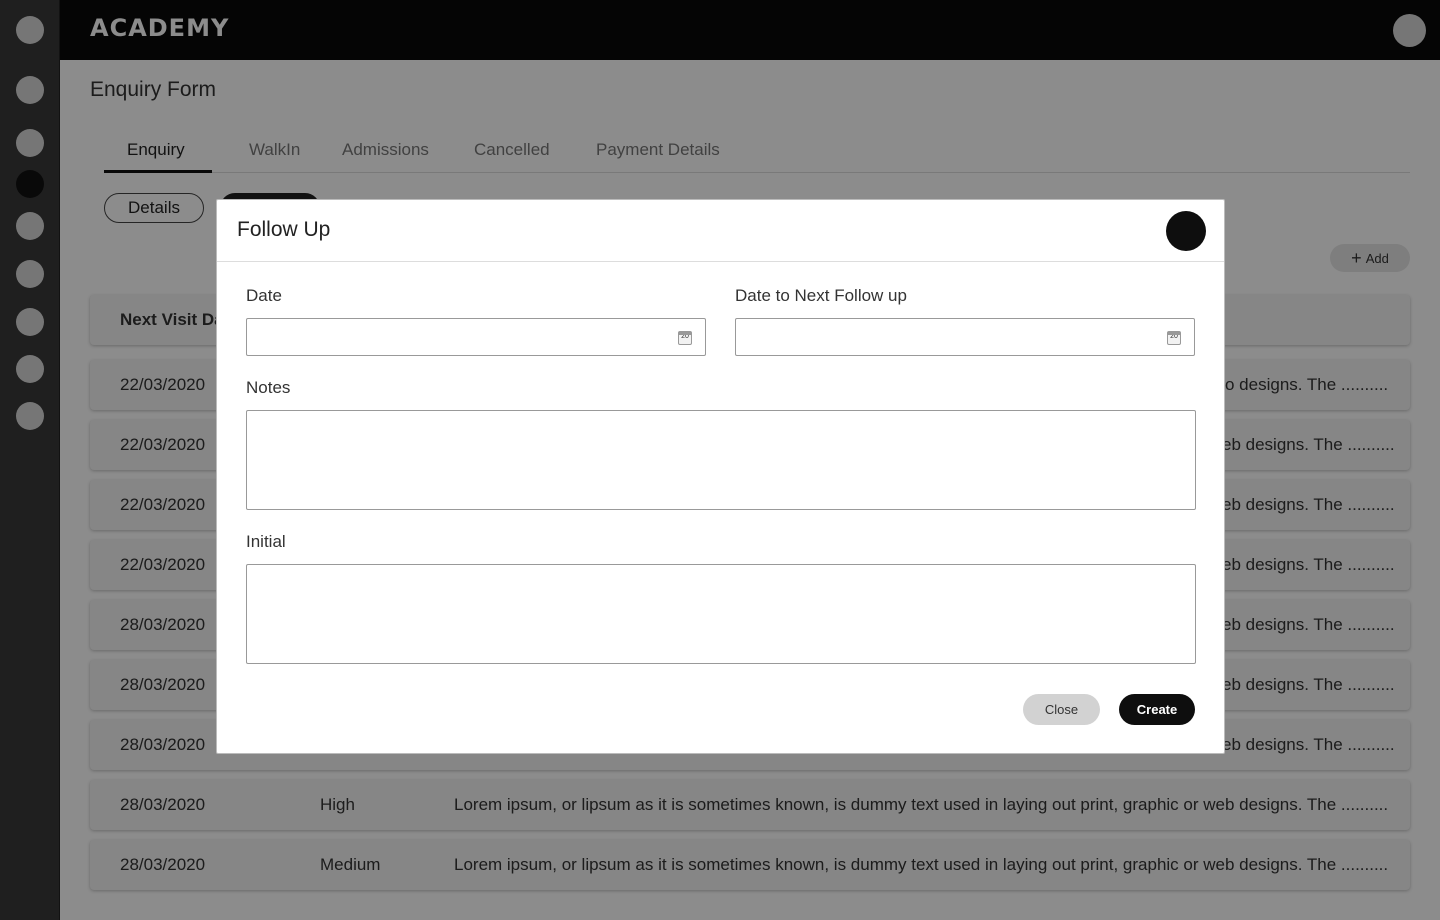 Image resolution: width=1440 pixels, height=920 pixels. Describe the element at coordinates (284, 229) in the screenshot. I see `dialog-title: Follow Up` at that location.